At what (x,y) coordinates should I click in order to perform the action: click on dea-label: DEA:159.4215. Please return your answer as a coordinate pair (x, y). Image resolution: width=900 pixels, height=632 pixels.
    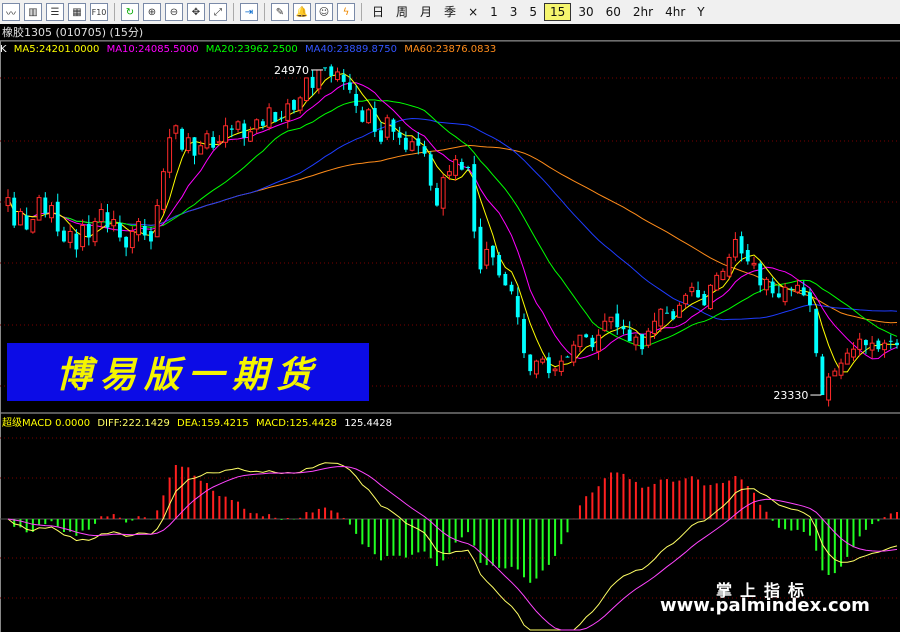
    Looking at the image, I should click on (213, 423).